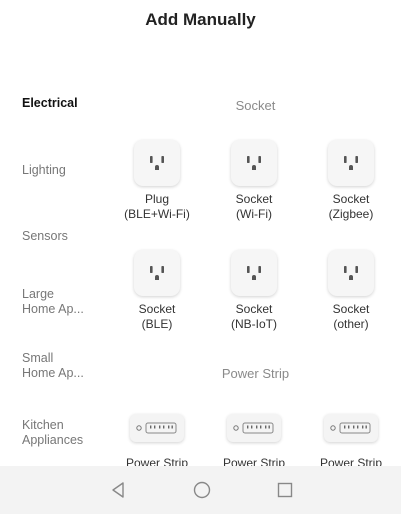 The width and height of the screenshot is (401, 514). I want to click on page-title: Add Manually, so click(200, 19).